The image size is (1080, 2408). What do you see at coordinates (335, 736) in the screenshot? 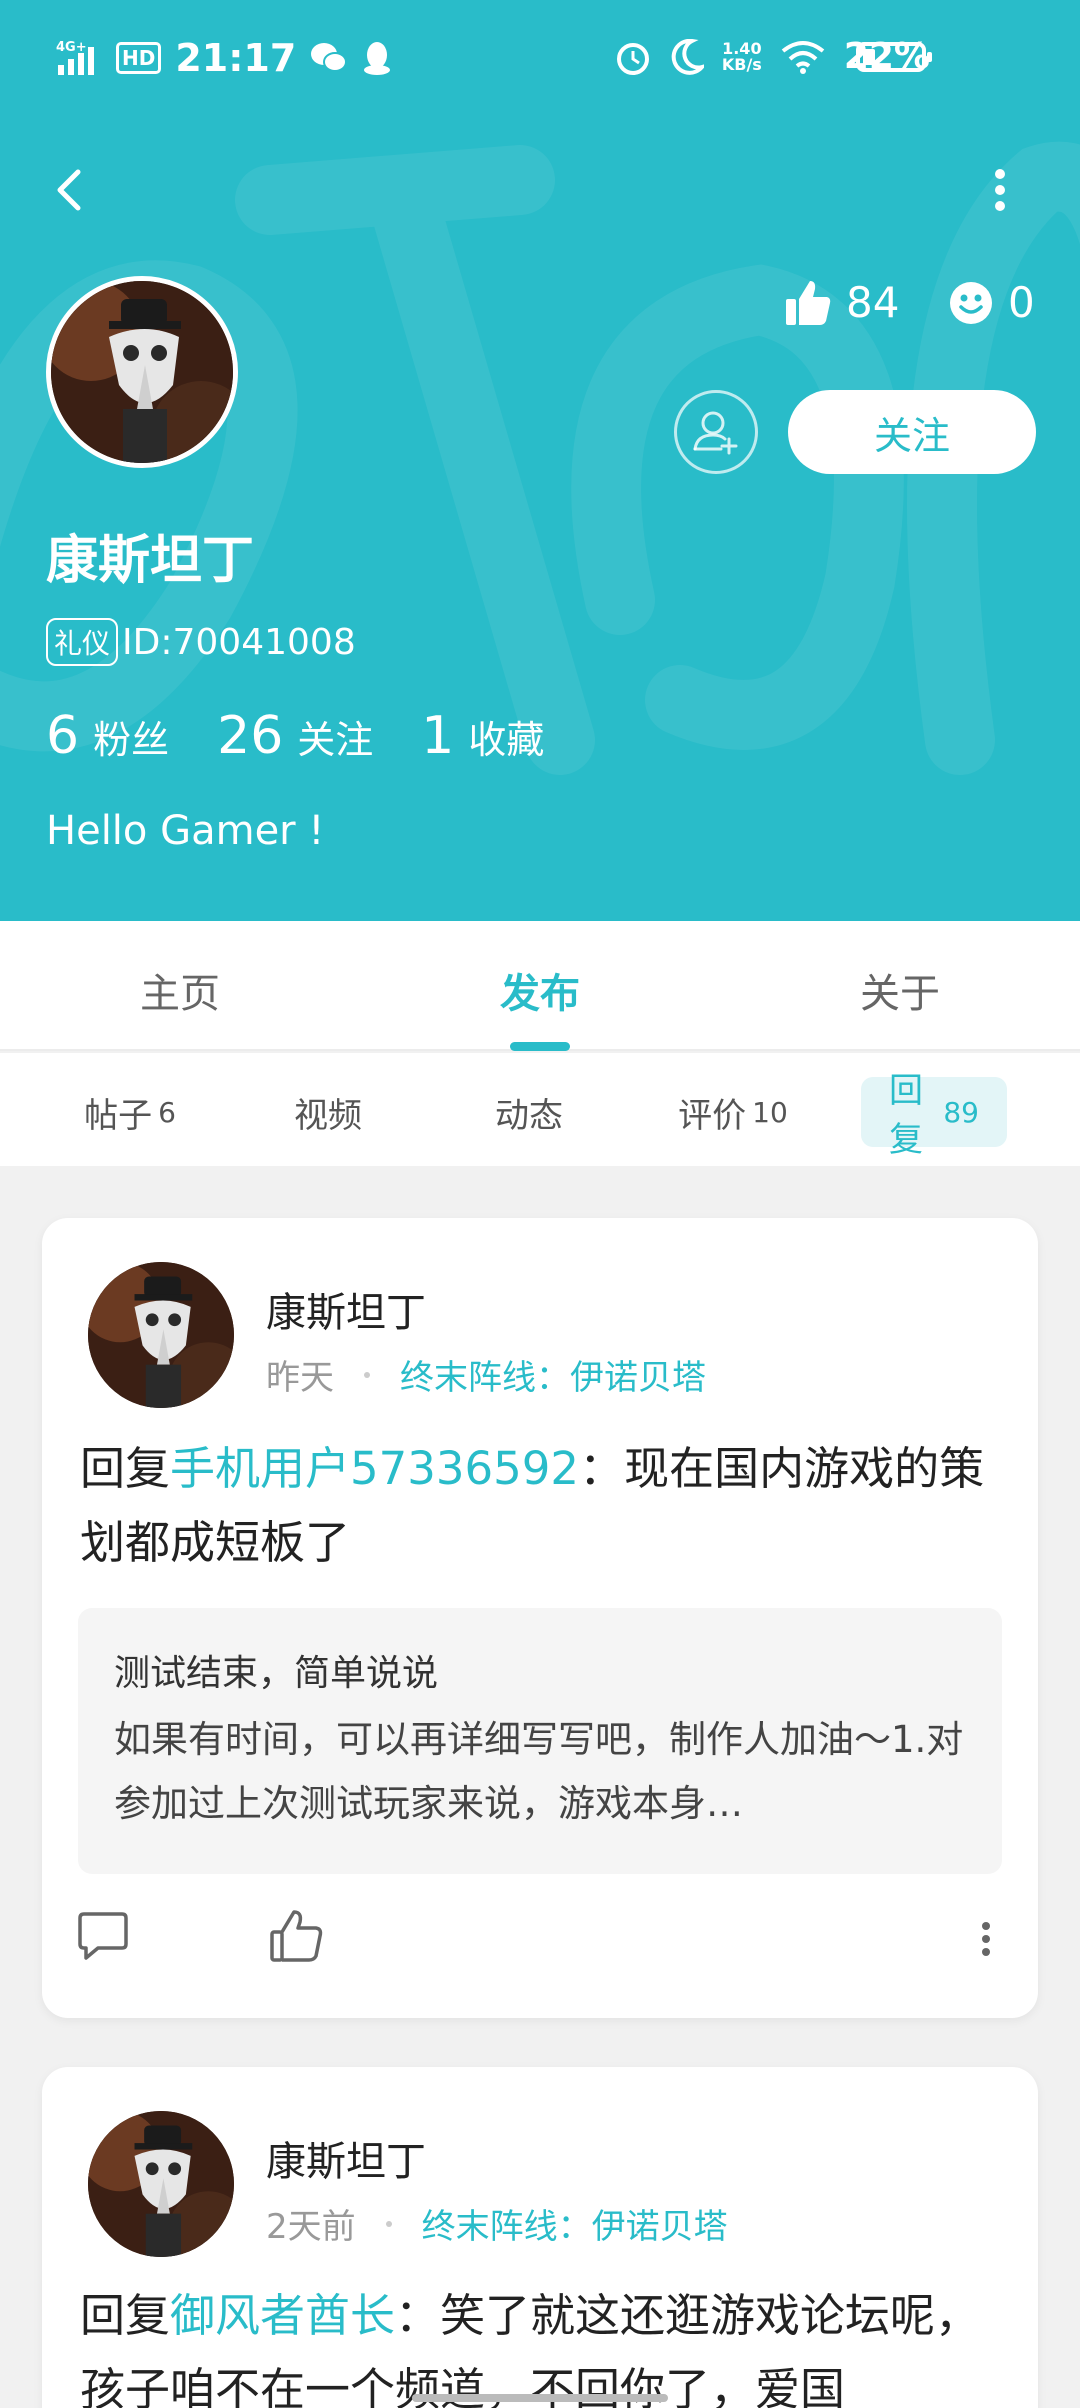
I see `following-label: 关注` at bounding box center [335, 736].